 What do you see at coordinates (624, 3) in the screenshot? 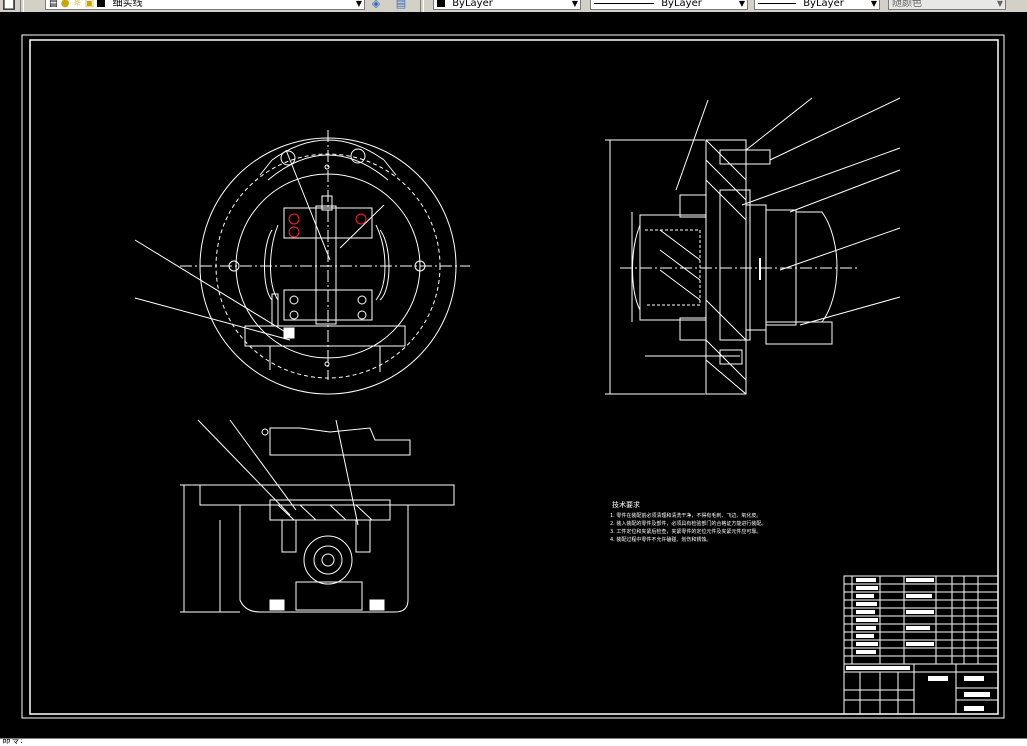
I see `linetype-preview` at bounding box center [624, 3].